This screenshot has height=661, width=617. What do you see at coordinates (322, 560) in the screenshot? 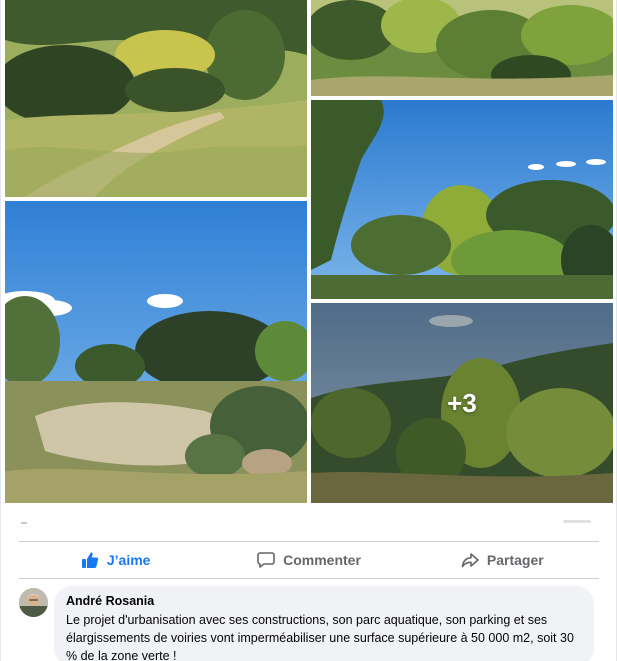
I see `comment-label: Commenter` at bounding box center [322, 560].